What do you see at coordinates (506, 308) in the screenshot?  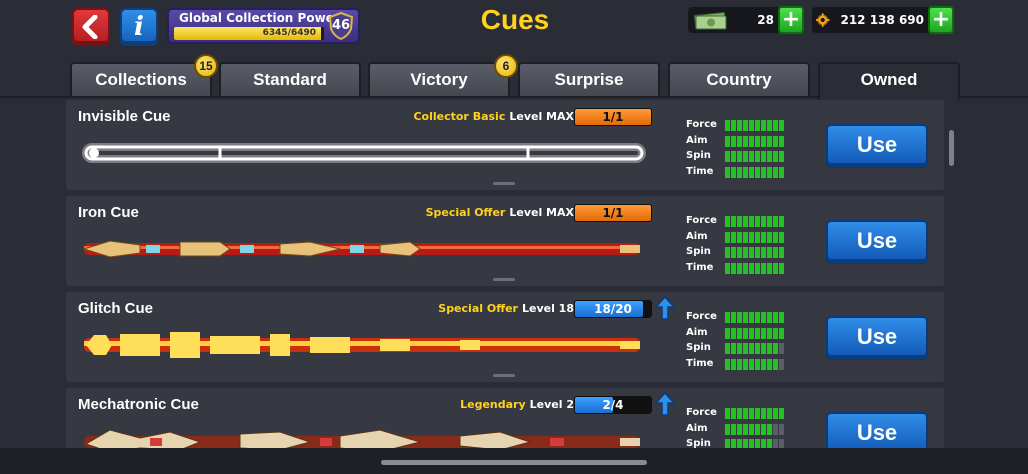 I see `cue-meta: Special Offer Level 18` at bounding box center [506, 308].